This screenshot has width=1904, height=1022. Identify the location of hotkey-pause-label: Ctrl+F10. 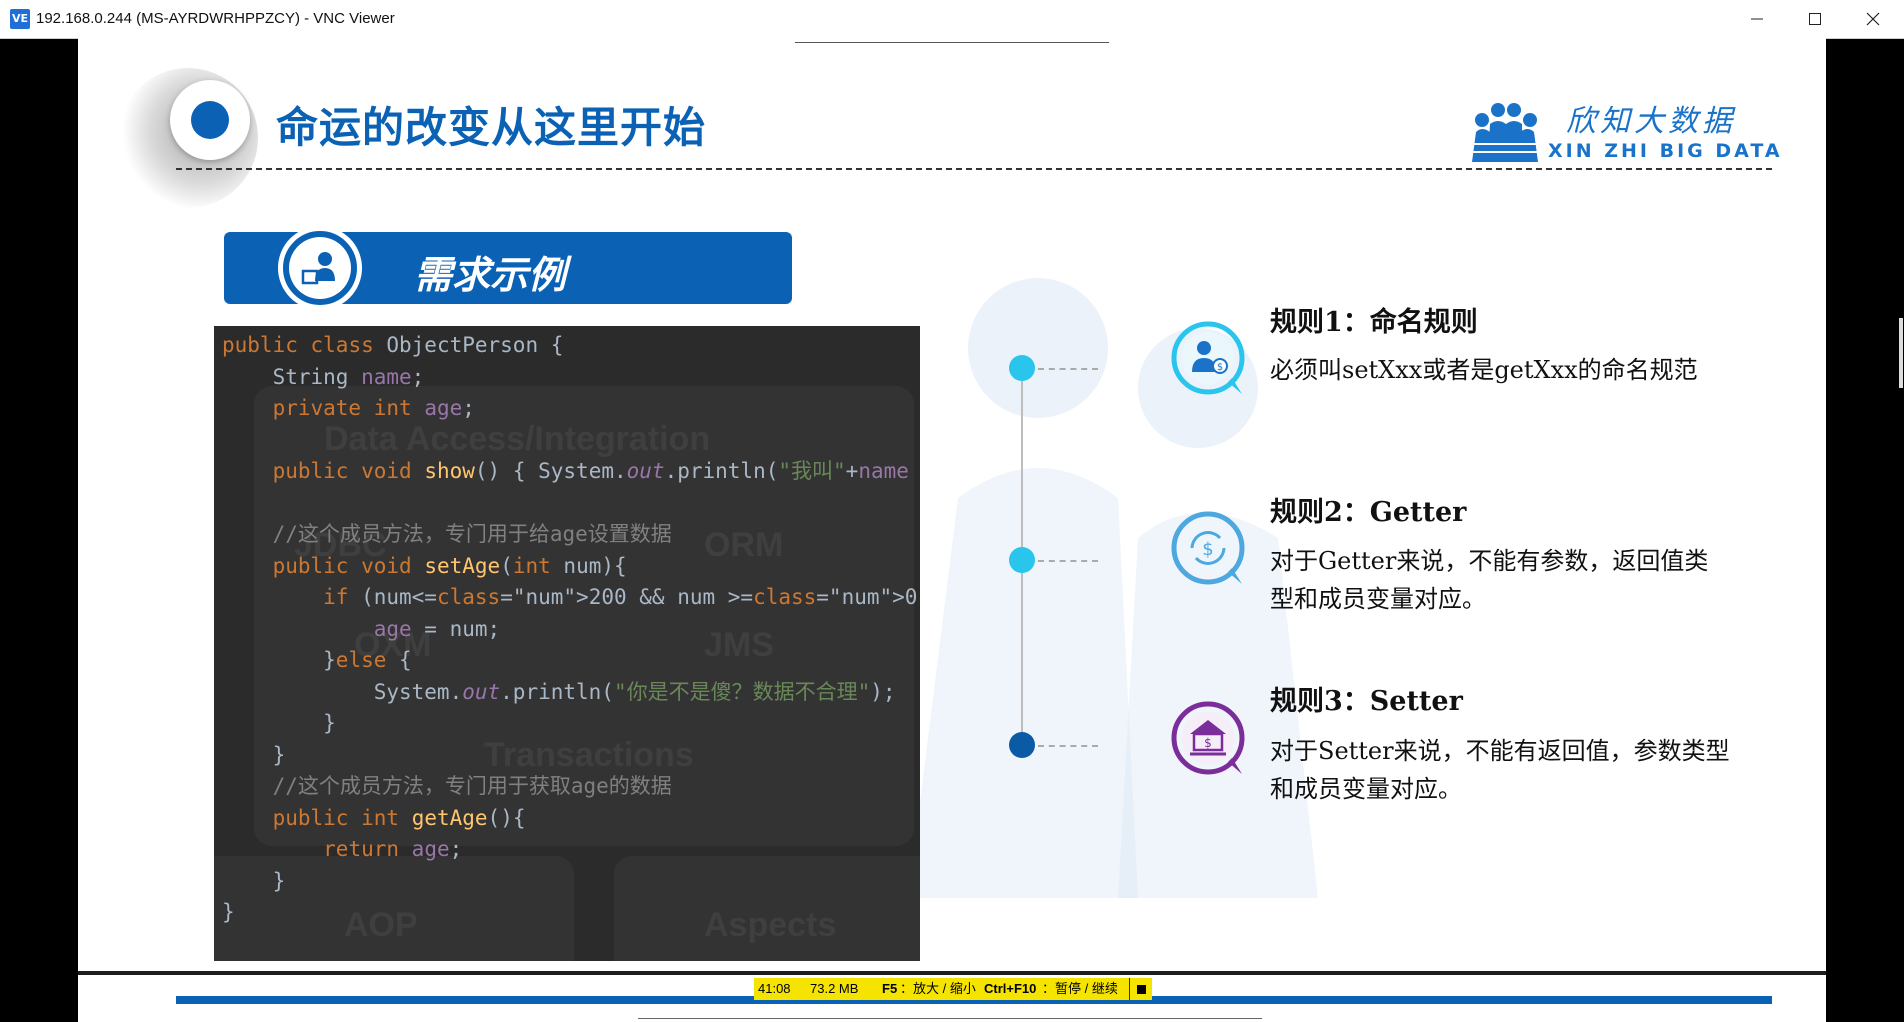
(1010, 988).